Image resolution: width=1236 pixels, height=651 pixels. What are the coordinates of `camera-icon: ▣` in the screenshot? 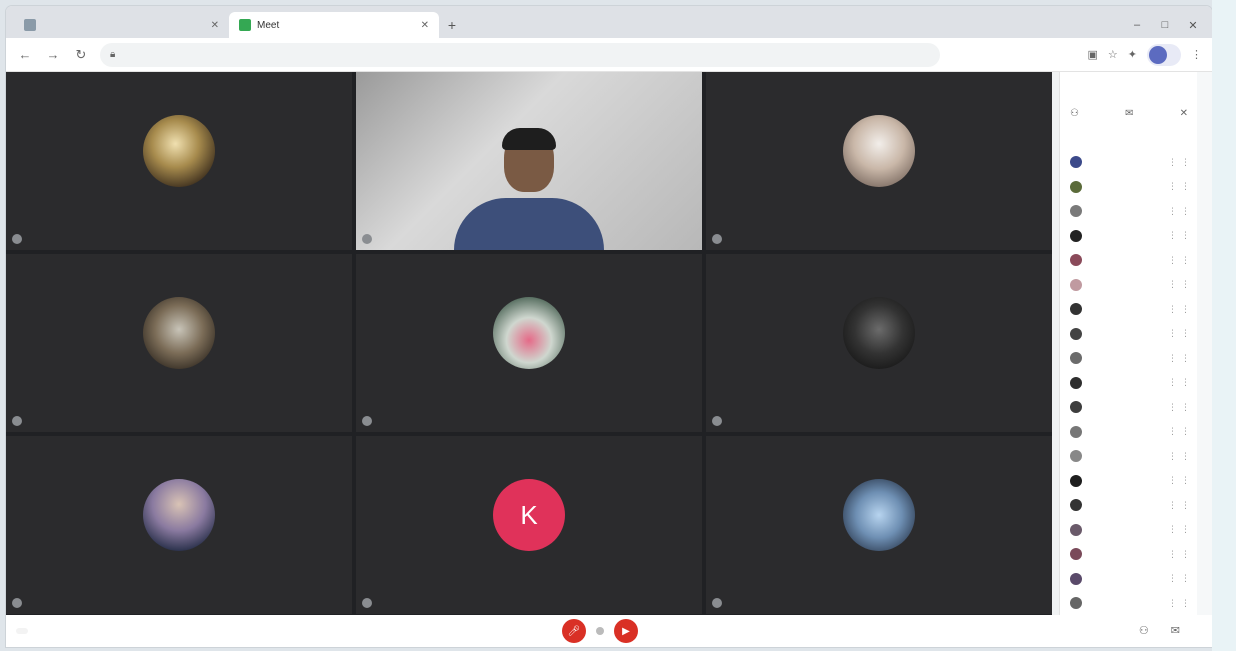 It's located at (1093, 54).